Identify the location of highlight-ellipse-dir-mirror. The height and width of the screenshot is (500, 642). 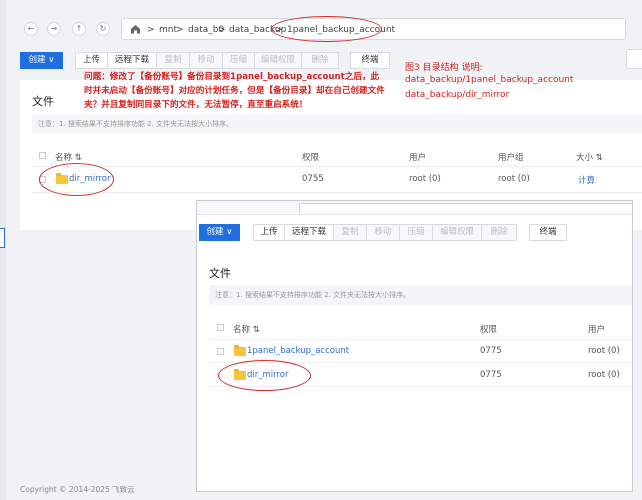
(76, 179).